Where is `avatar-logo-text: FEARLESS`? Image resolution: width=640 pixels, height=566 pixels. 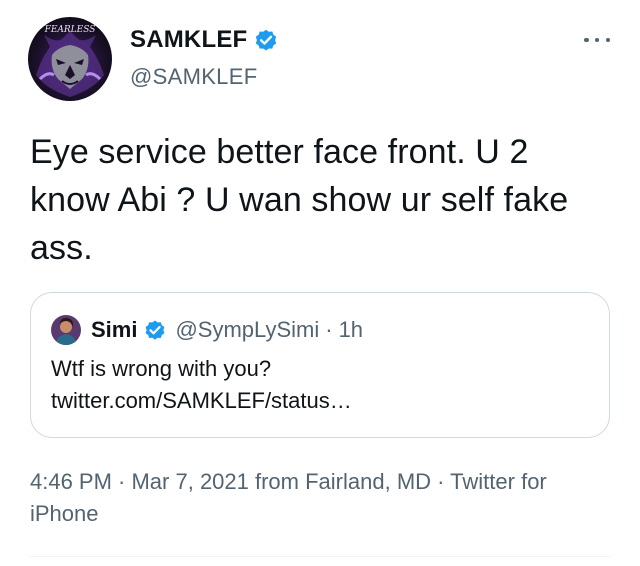 avatar-logo-text: FEARLESS is located at coordinates (70, 30).